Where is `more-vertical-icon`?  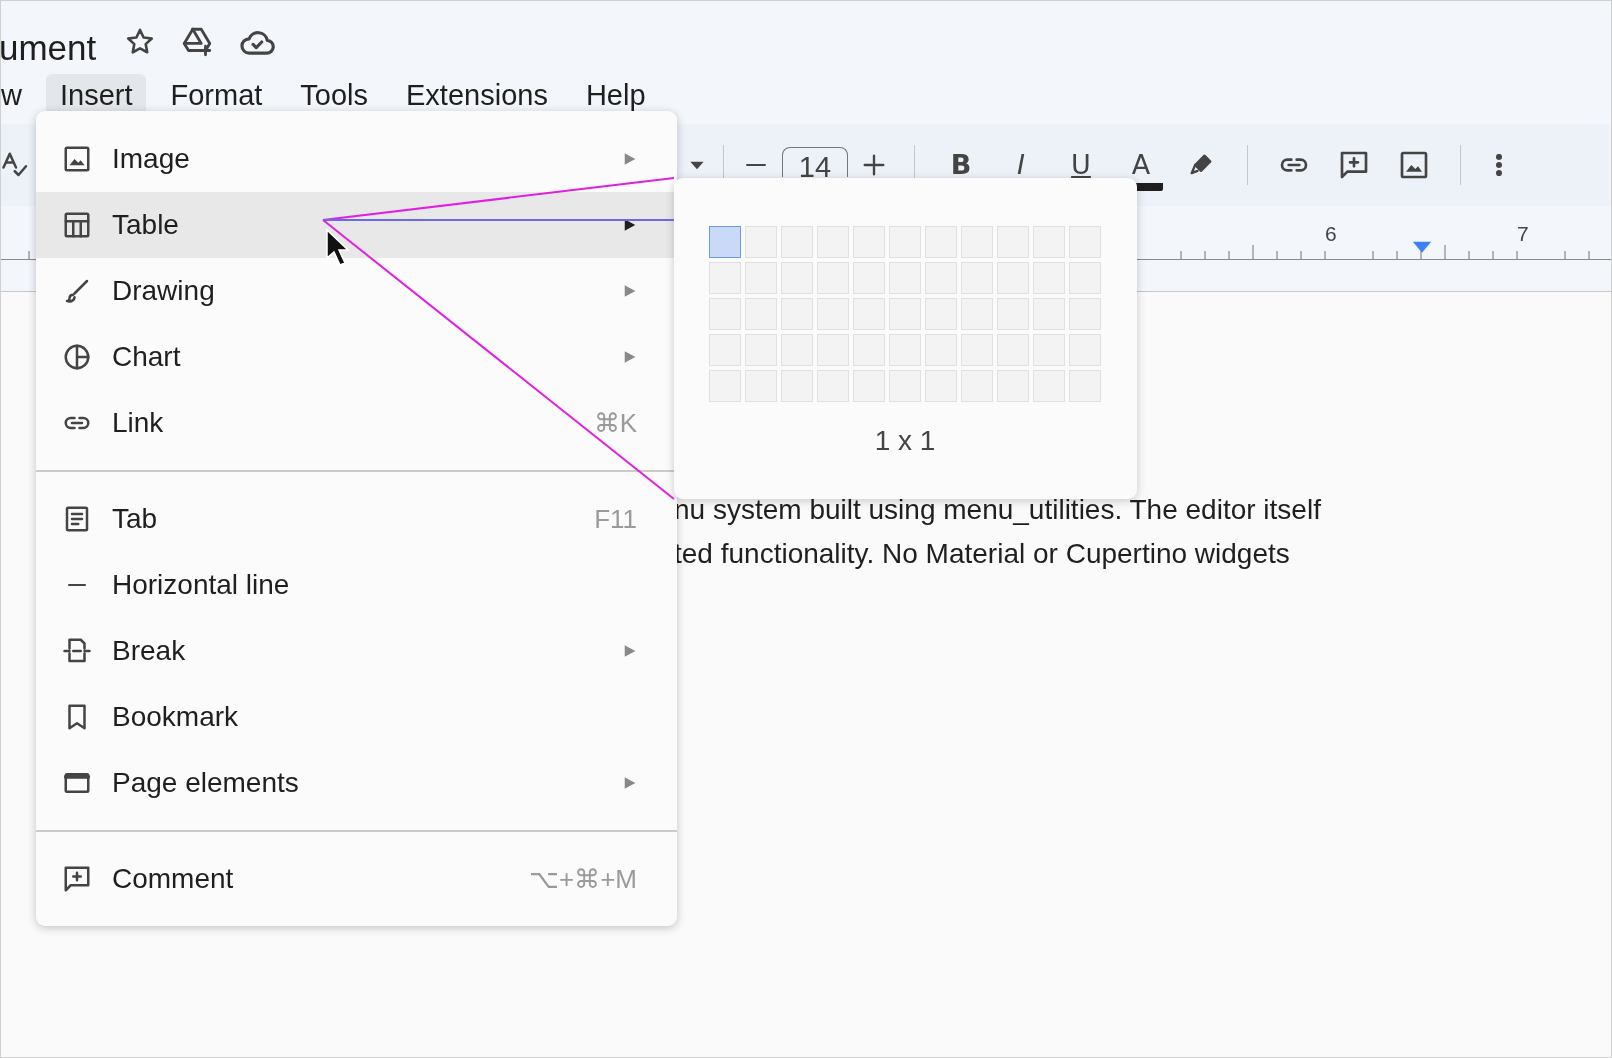
more-vertical-icon is located at coordinates (1499, 165).